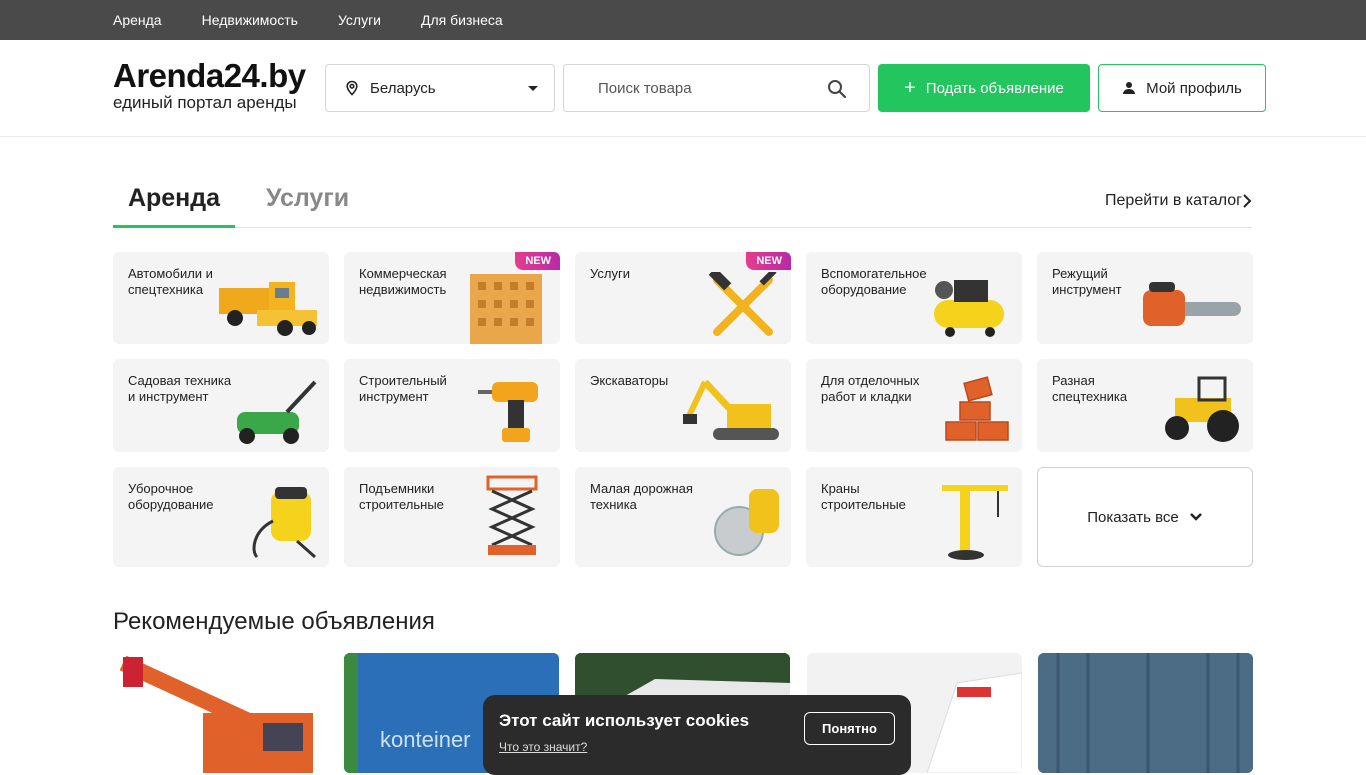  I want to click on category-card: Коммерческая недвижимость NEW, so click(452, 298).